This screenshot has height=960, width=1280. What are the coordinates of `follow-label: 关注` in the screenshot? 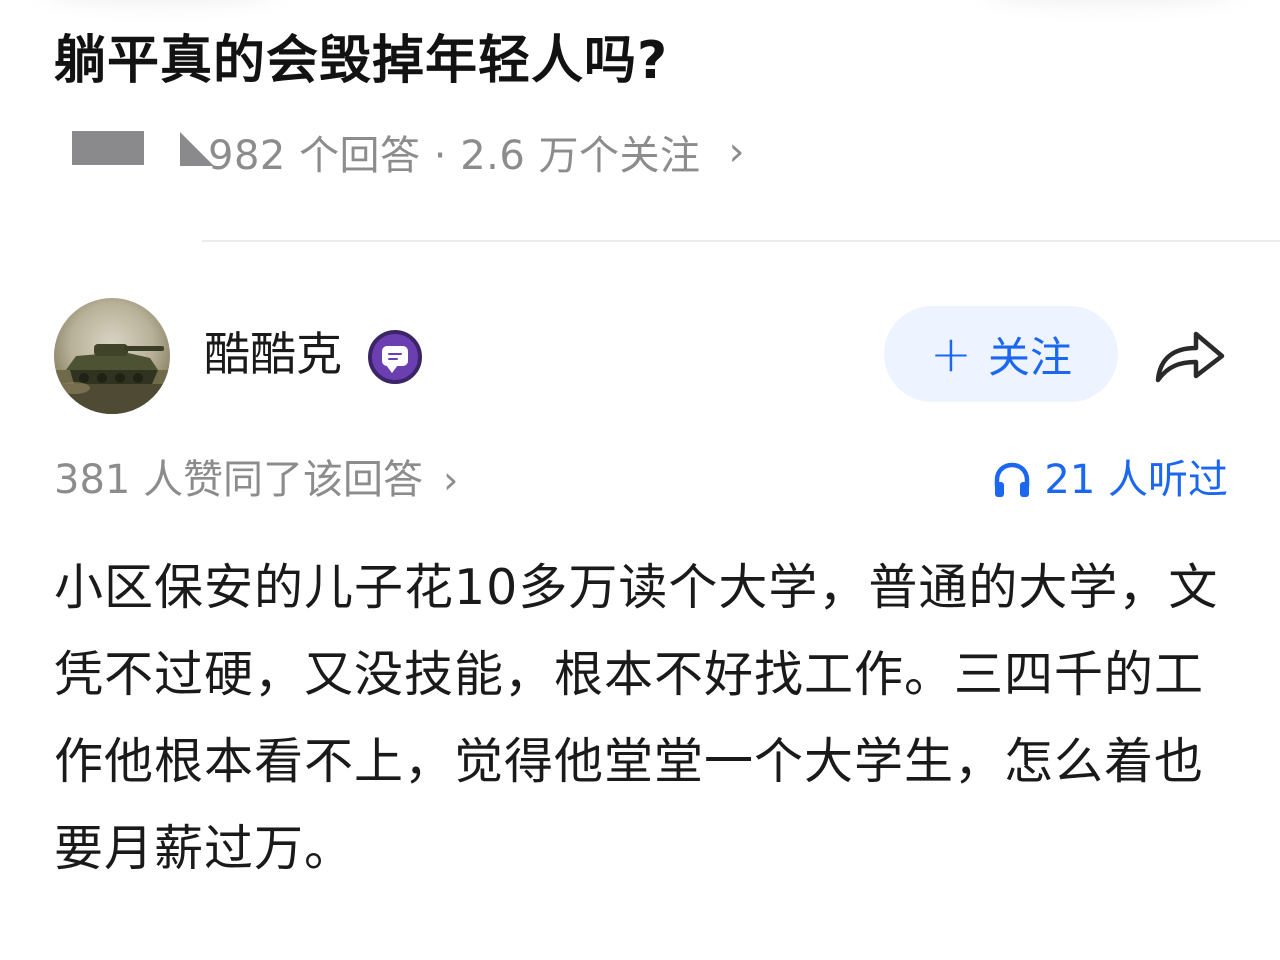 It's located at (1029, 357).